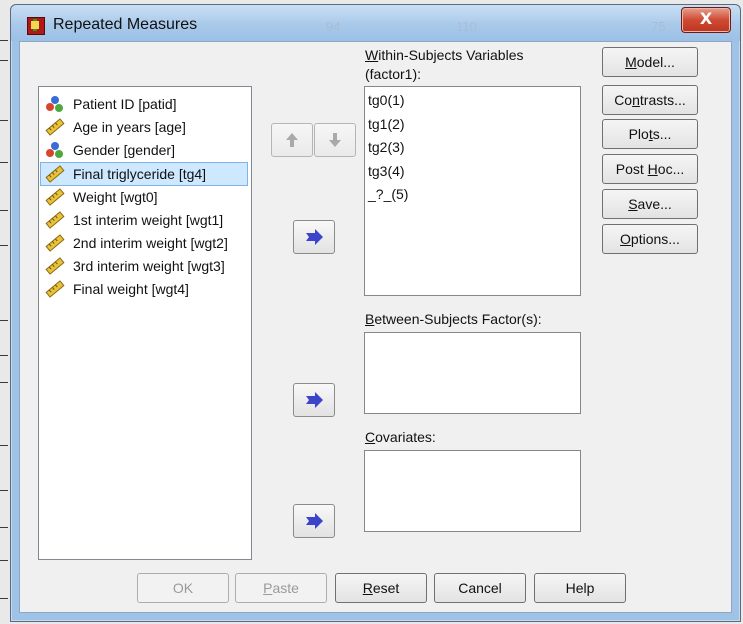  What do you see at coordinates (333, 26) in the screenshot?
I see `background-number: 94` at bounding box center [333, 26].